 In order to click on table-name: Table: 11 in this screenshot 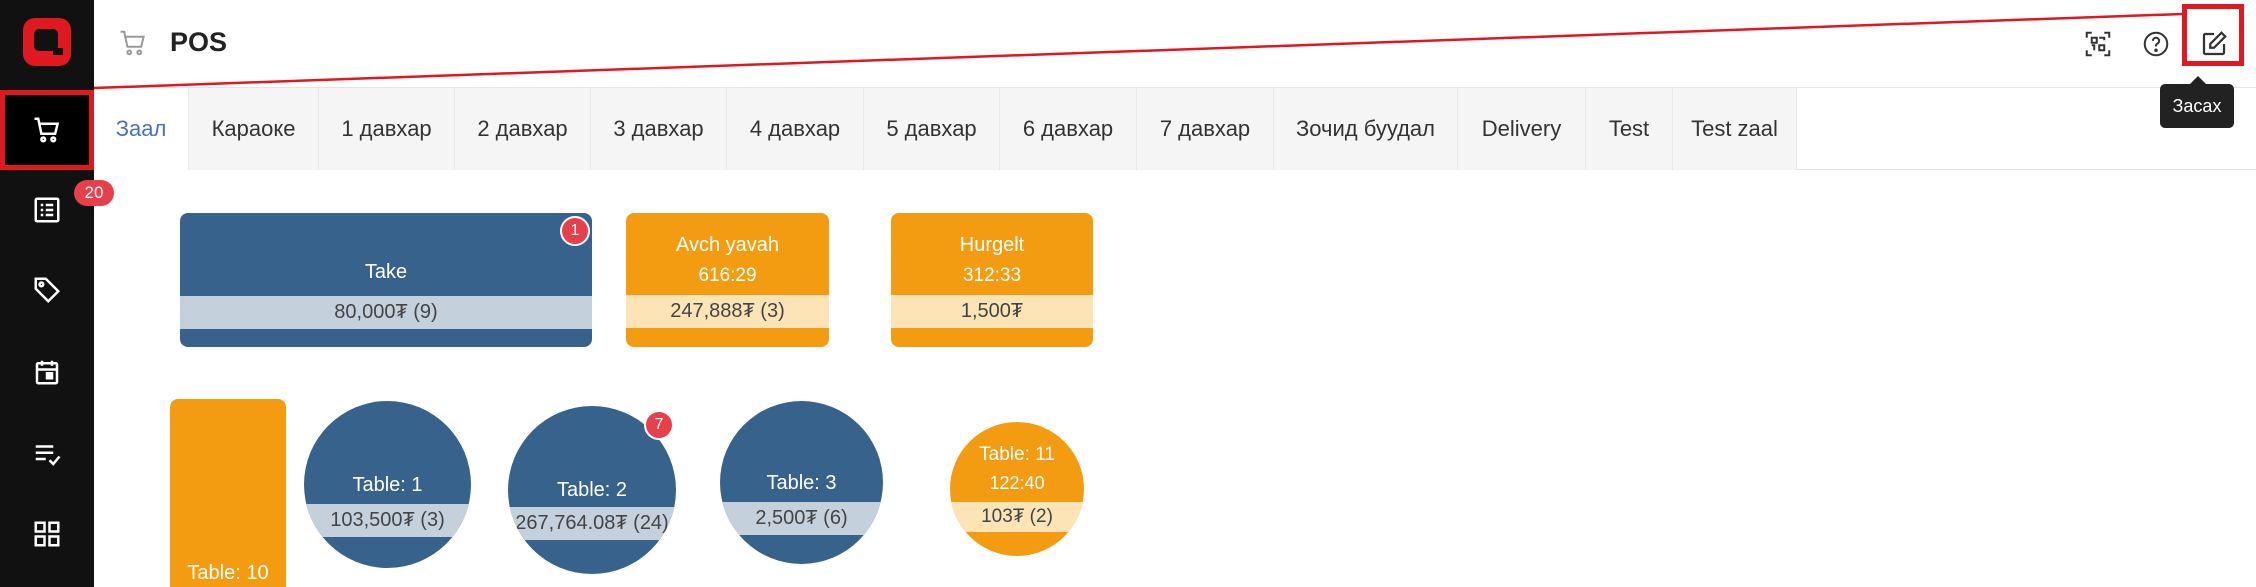, I will do `click(1017, 454)`.